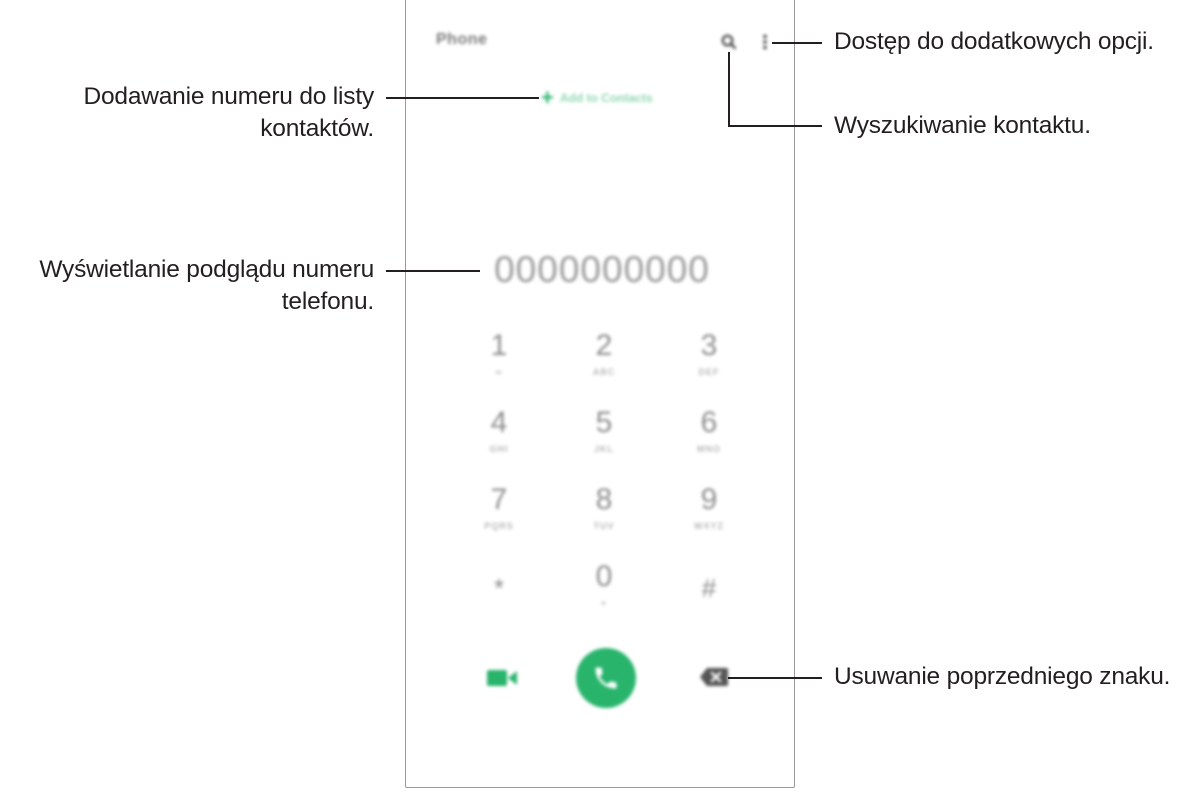 The height and width of the screenshot is (788, 1200). Describe the element at coordinates (994, 41) in the screenshot. I see `callout-more-options: Dostęp do dodatkowych opcji.` at that location.